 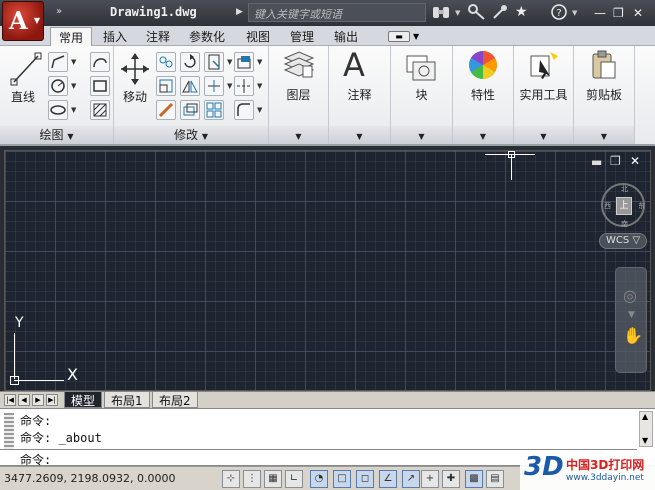 What do you see at coordinates (342, 479) in the screenshot?
I see `object-snap-icon: □` at bounding box center [342, 479].